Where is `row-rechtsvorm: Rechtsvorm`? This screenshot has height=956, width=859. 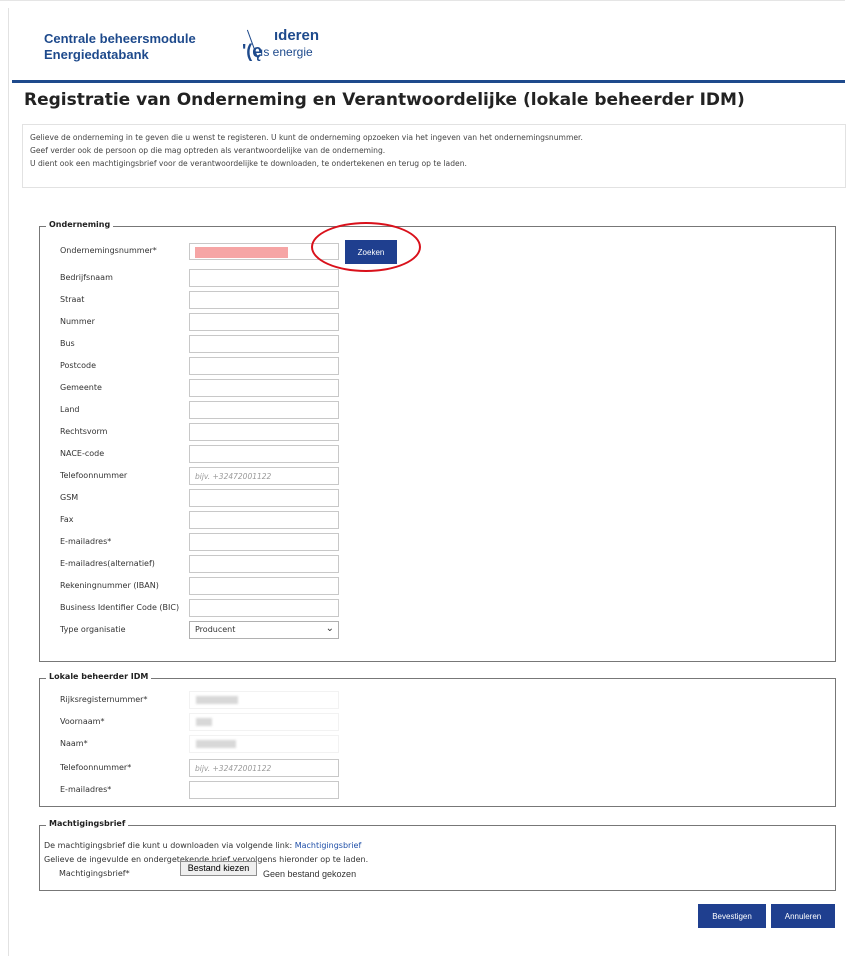
row-rechtsvorm: Rechtsvorm is located at coordinates (437, 433).